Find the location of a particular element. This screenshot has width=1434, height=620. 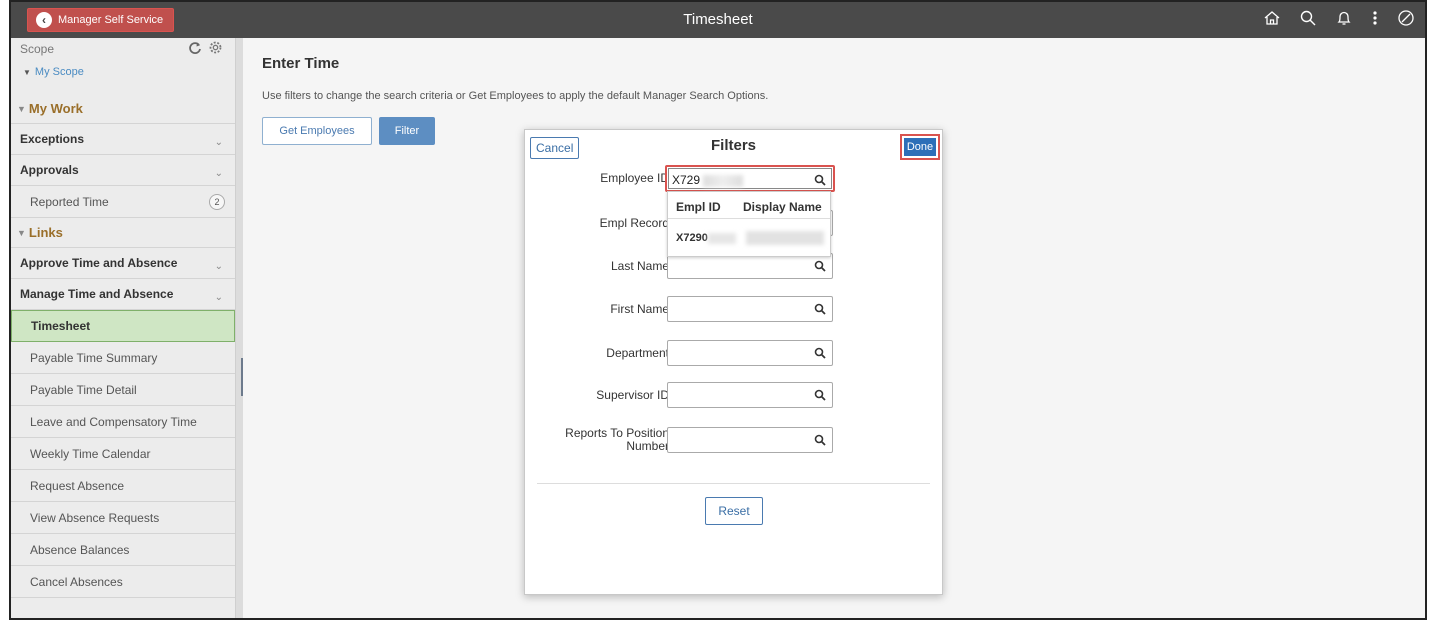

dropdown-row-empl-id: X7290 is located at coordinates (692, 238).